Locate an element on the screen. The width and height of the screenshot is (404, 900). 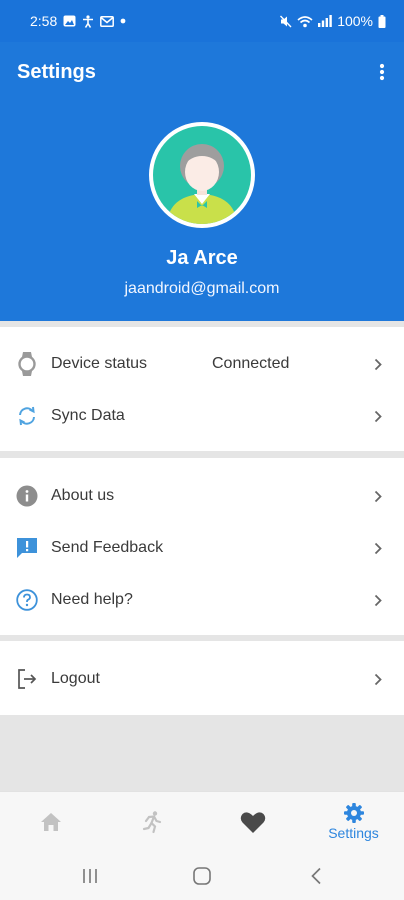
battery-percent: 100% is located at coordinates (355, 21).